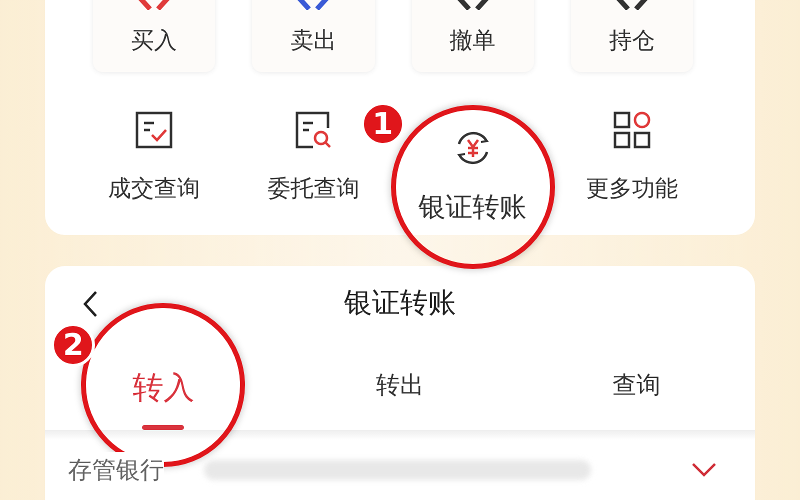 Image resolution: width=800 pixels, height=500 pixels. What do you see at coordinates (400, 470) in the screenshot?
I see `bank-select-field: 存管银行` at bounding box center [400, 470].